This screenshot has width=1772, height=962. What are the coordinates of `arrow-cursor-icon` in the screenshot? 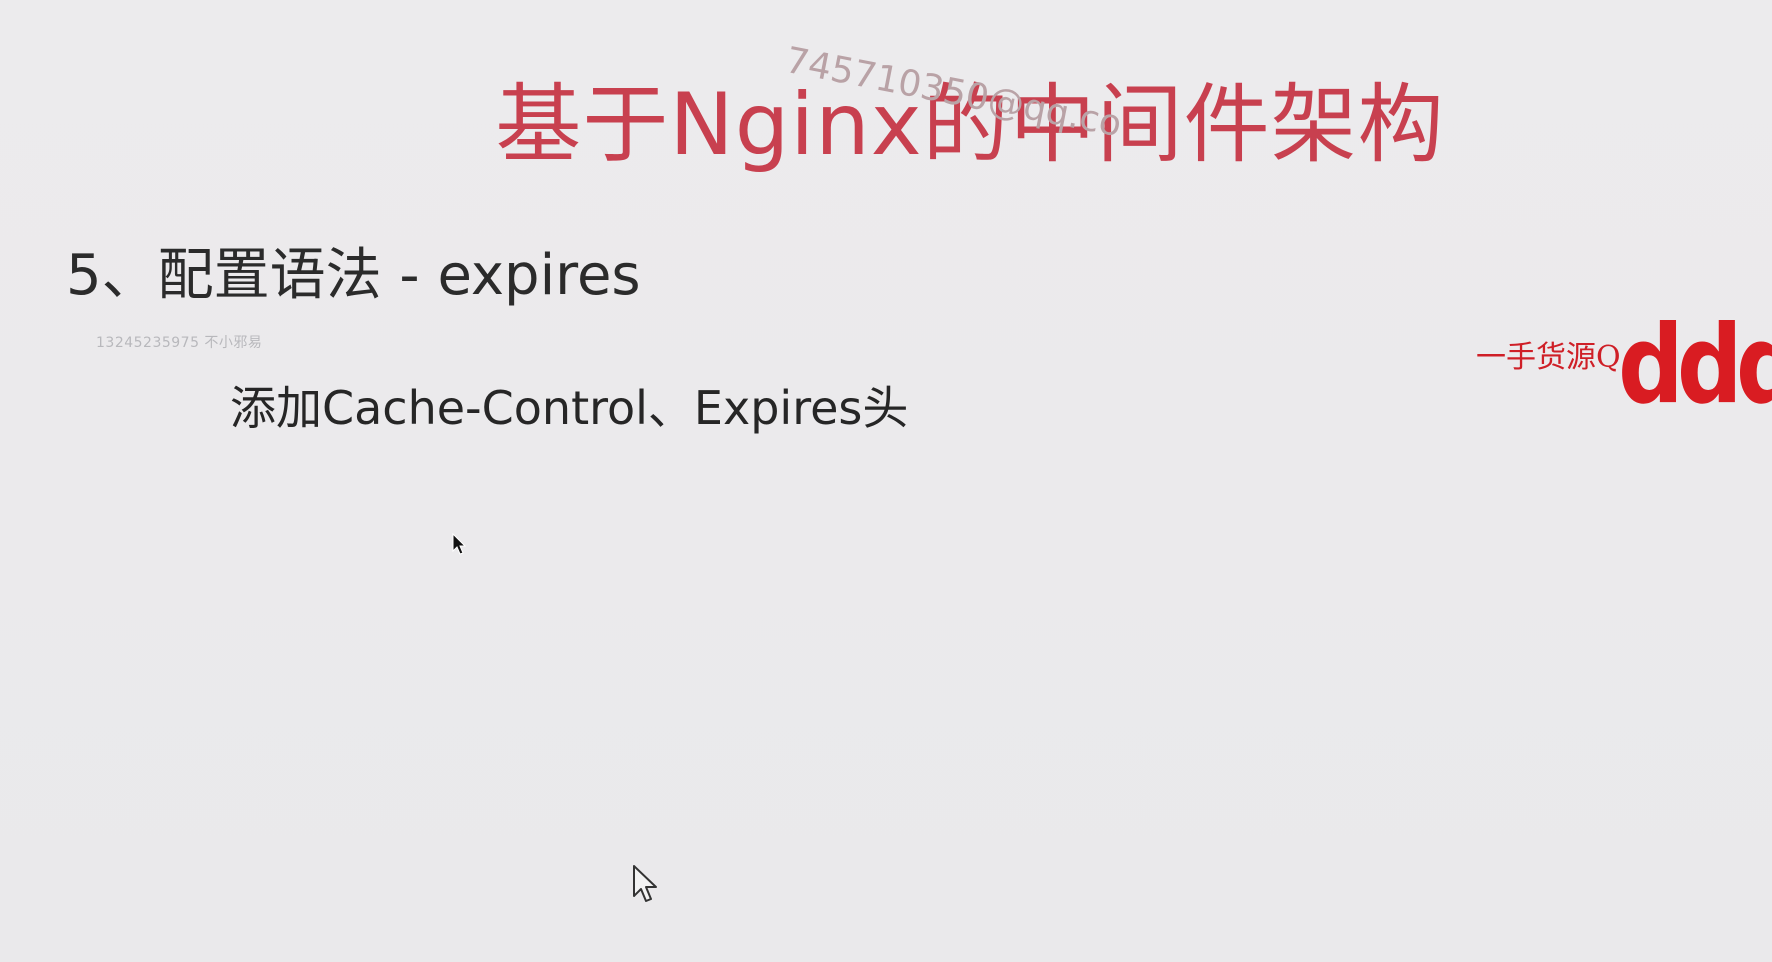 It's located at (459, 544).